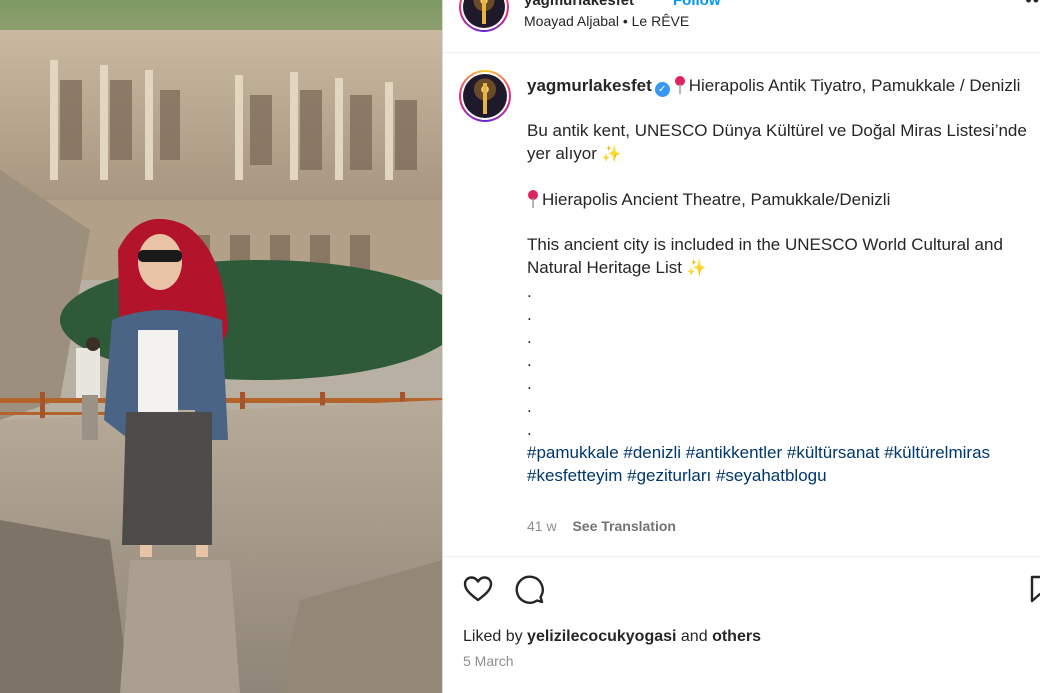  Describe the element at coordinates (661, 21) in the screenshot. I see `audio-track: Le RÊVE` at that location.